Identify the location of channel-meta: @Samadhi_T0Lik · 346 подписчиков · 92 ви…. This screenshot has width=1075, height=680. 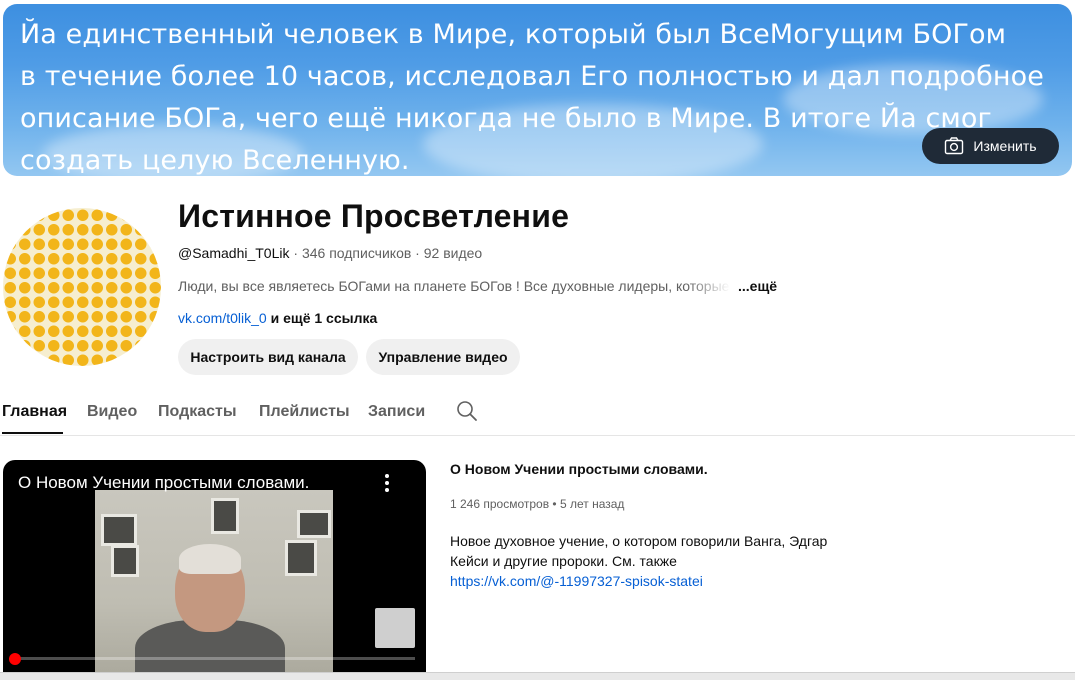
(330, 253).